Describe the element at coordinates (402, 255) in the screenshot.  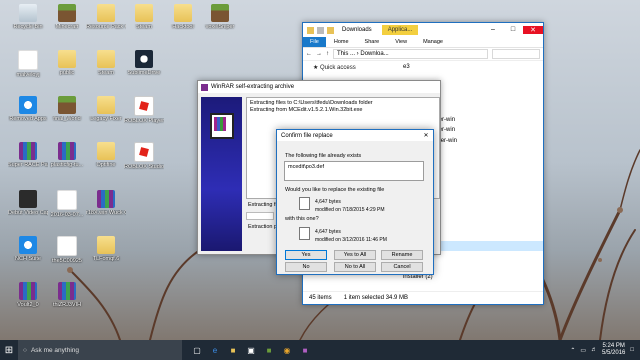
I see `rename-button: Rename` at that location.